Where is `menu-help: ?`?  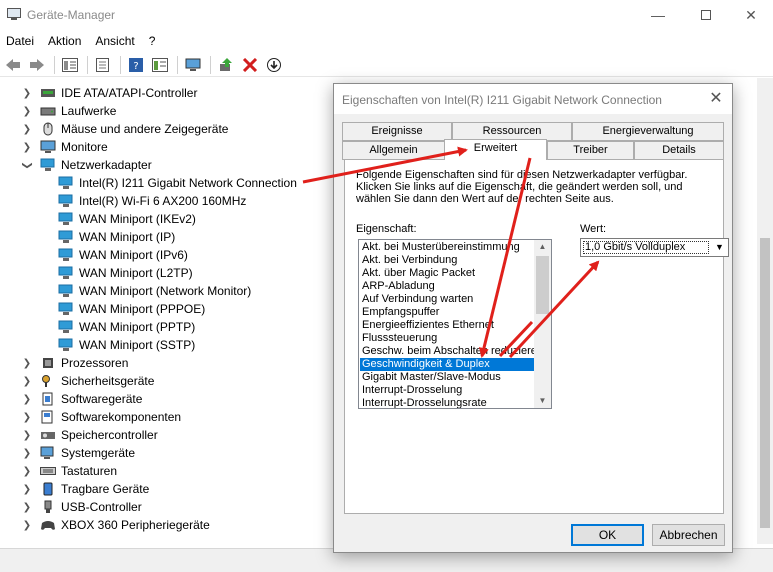
menu-help: ? is located at coordinates (152, 41).